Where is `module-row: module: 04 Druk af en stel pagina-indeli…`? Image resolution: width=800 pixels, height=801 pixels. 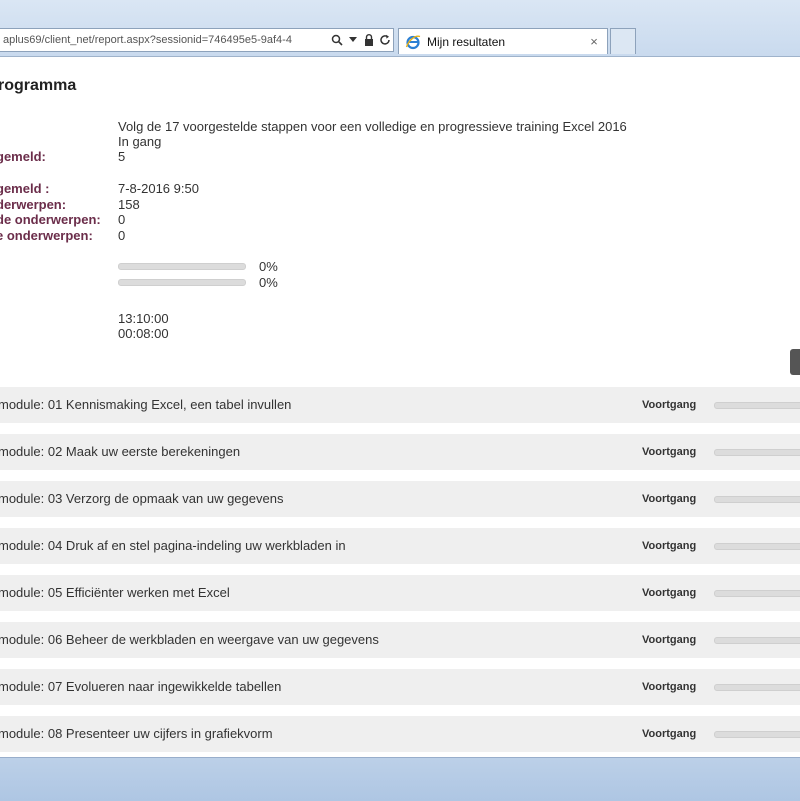 module-row: module: 04 Druk af en stel pagina-indeli… is located at coordinates (400, 546).